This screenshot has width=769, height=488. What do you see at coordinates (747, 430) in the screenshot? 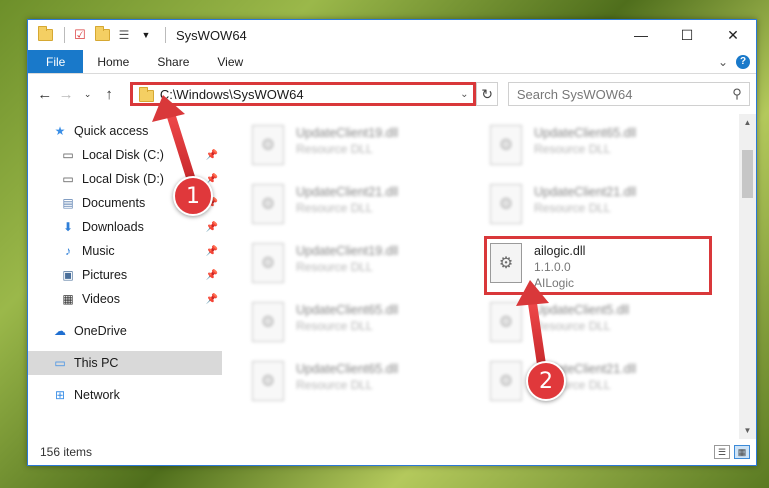
I see `scroll-down-icon: ▼` at bounding box center [747, 430].